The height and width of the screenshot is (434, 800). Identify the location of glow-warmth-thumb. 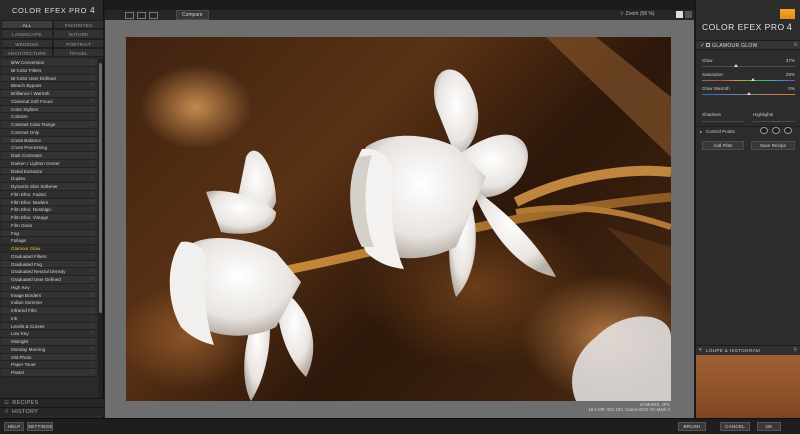
(748, 93).